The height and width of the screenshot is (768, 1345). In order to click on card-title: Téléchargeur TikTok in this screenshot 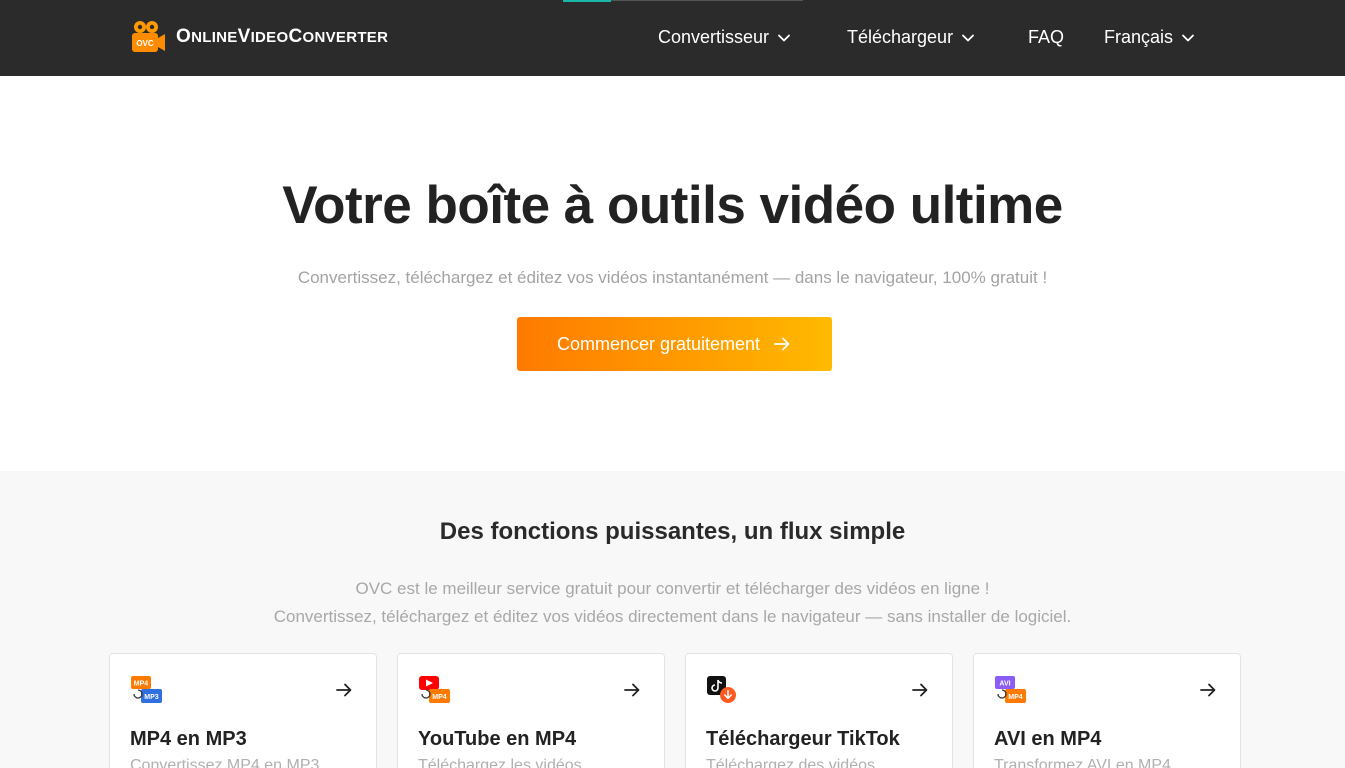, I will do `click(803, 739)`.